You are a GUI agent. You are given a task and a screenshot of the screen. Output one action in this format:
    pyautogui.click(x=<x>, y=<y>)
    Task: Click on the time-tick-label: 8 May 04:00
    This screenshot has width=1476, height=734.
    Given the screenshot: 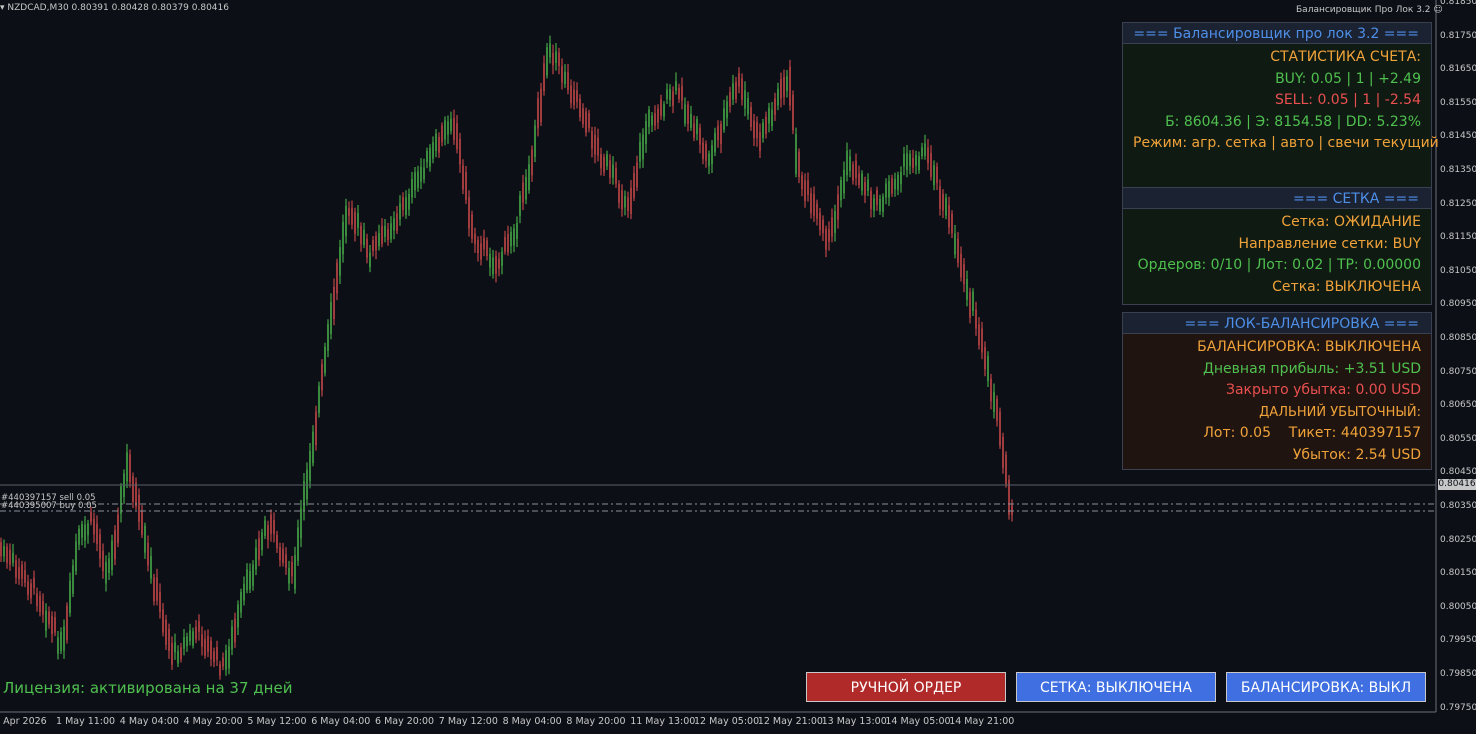 What is the action you would take?
    pyautogui.click(x=532, y=721)
    